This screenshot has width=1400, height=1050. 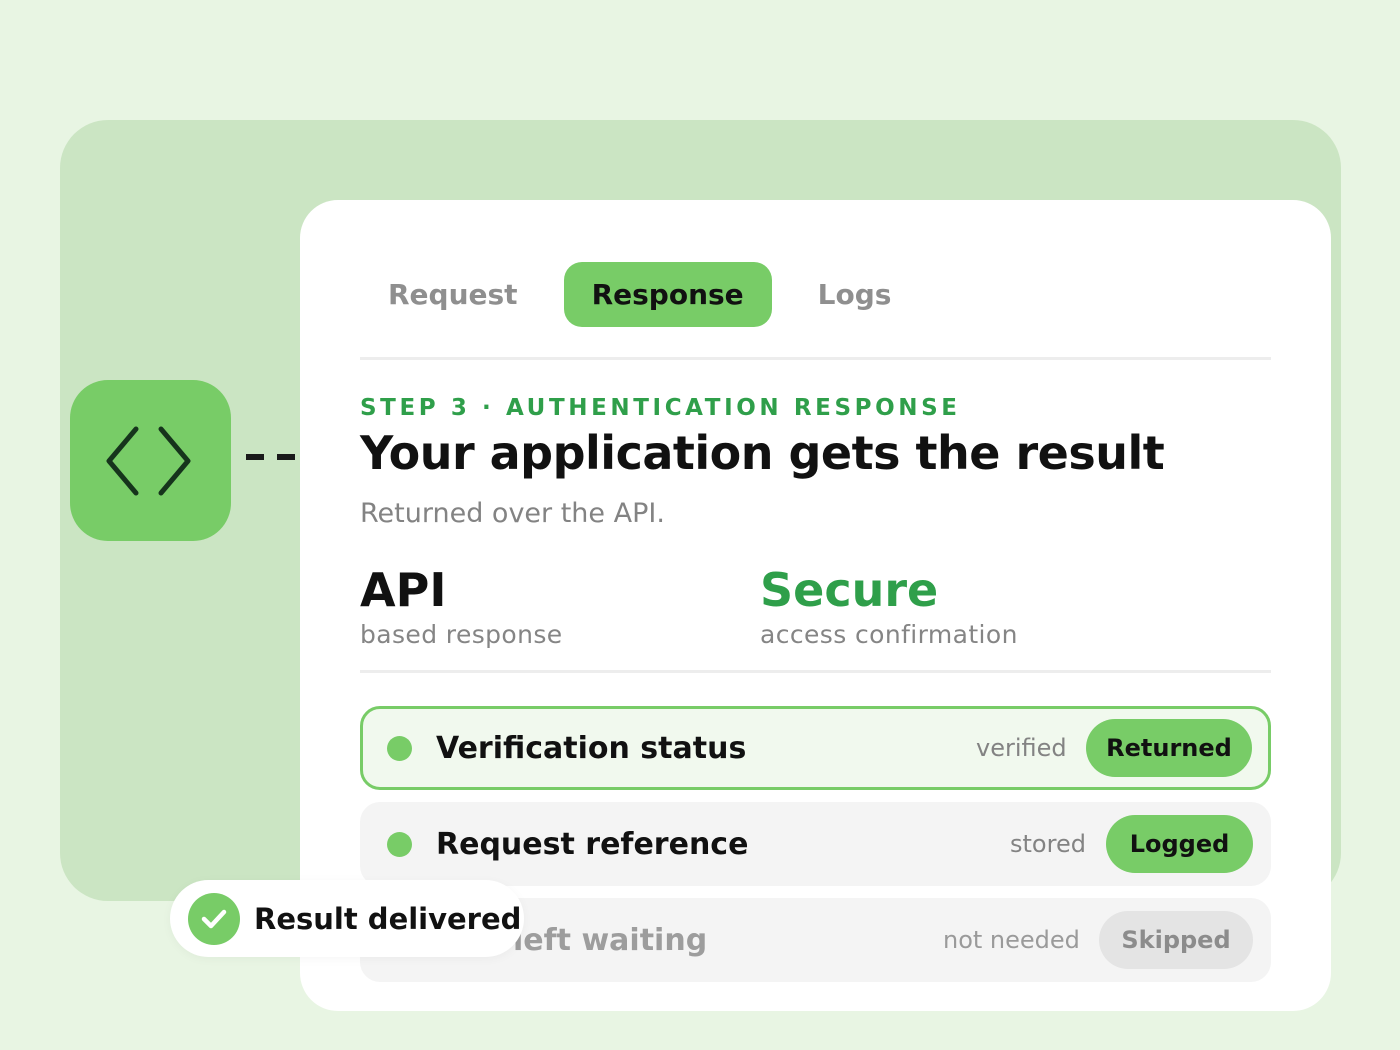 I want to click on tab-response: Response, so click(x=667, y=294).